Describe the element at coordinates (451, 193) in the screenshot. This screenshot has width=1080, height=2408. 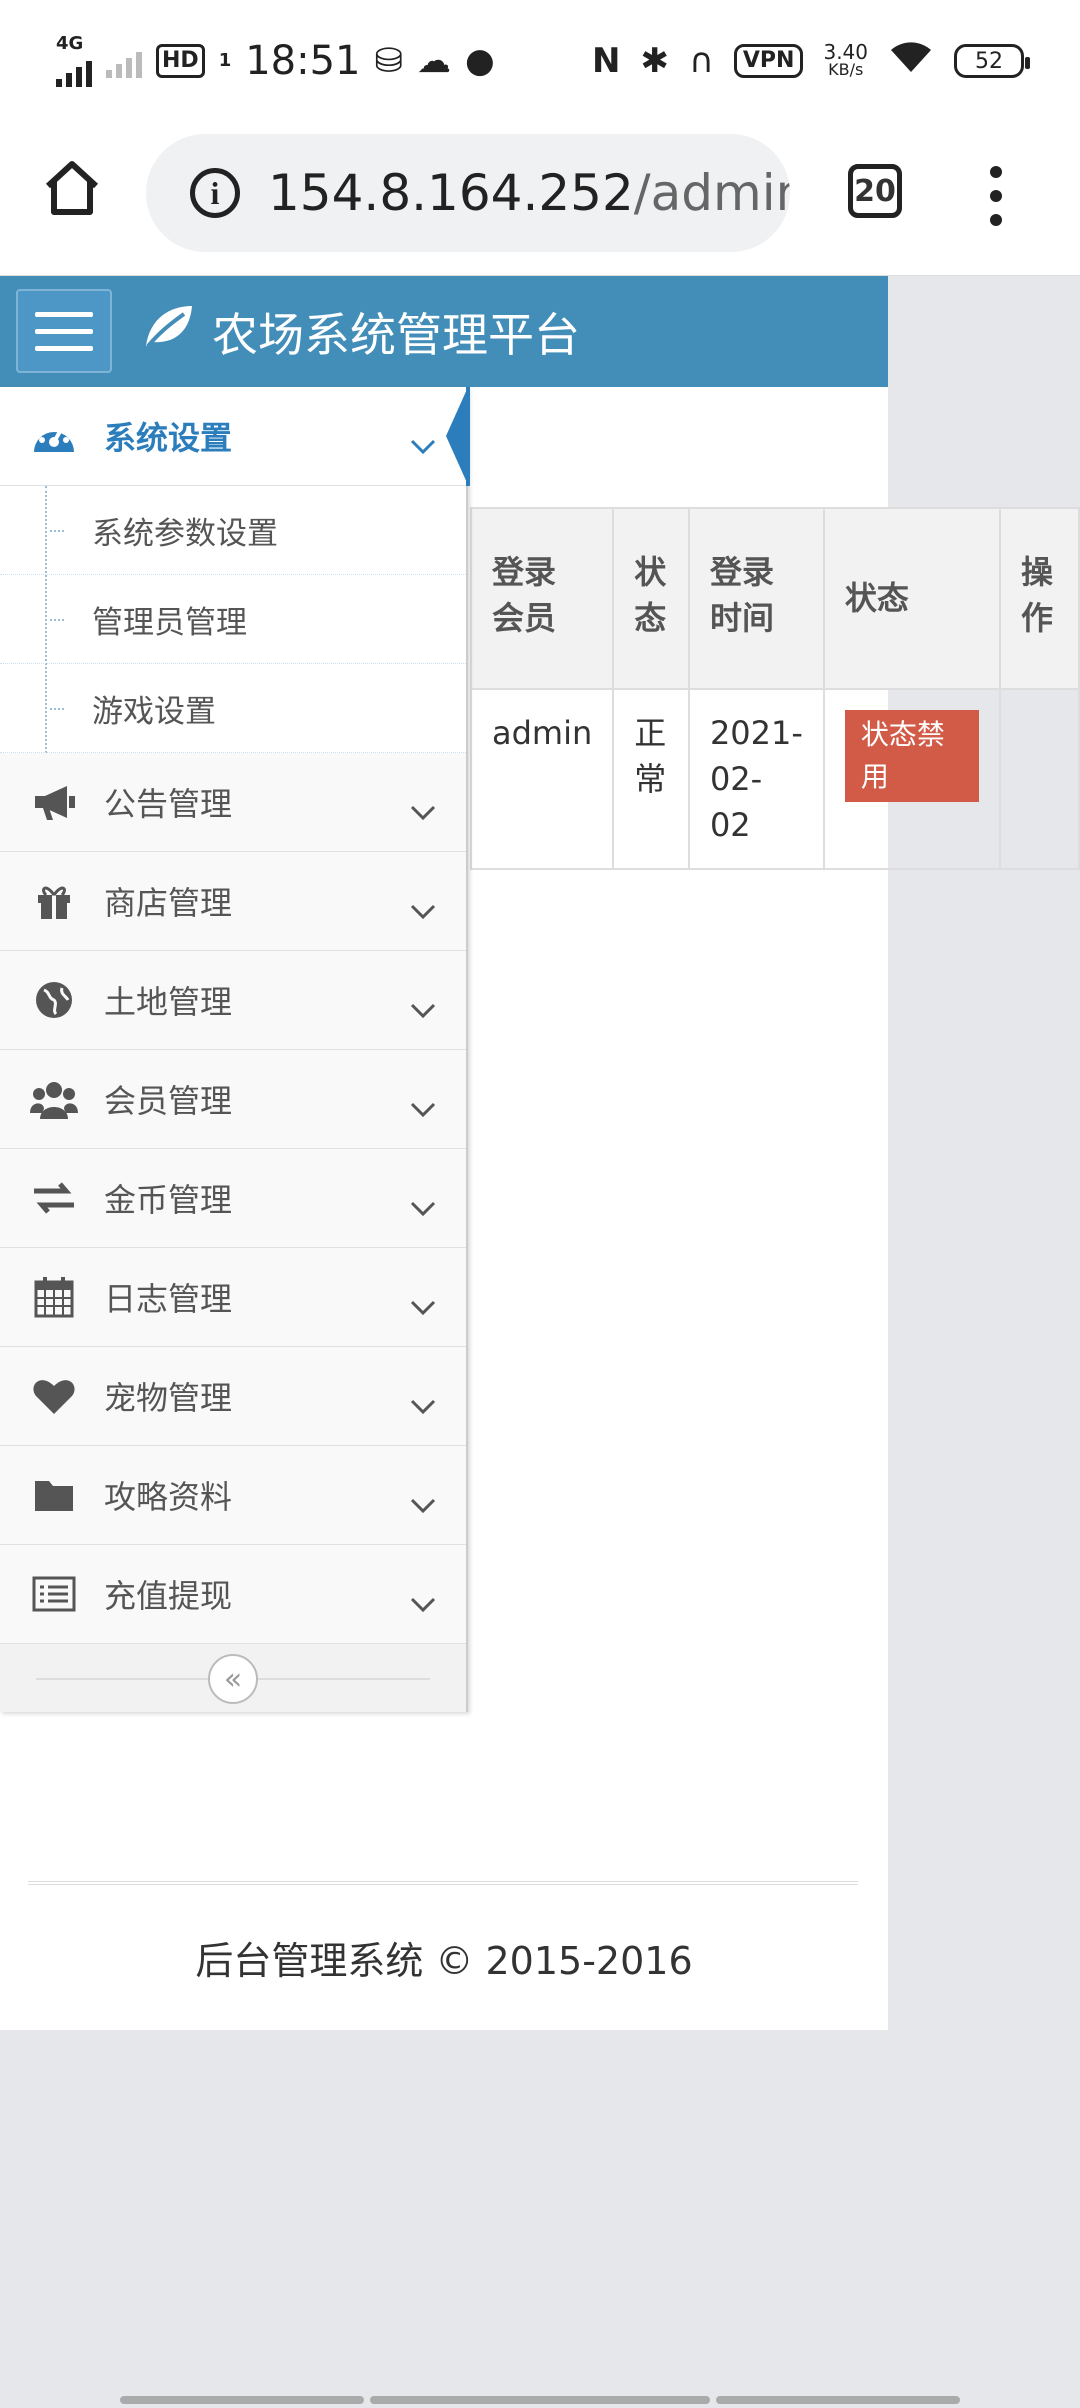
I see `url-host: 154.8.164.252` at that location.